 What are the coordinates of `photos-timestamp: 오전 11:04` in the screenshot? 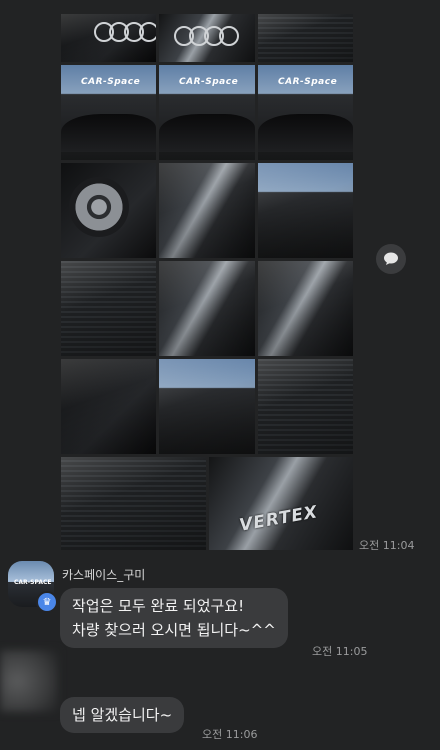 It's located at (387, 545).